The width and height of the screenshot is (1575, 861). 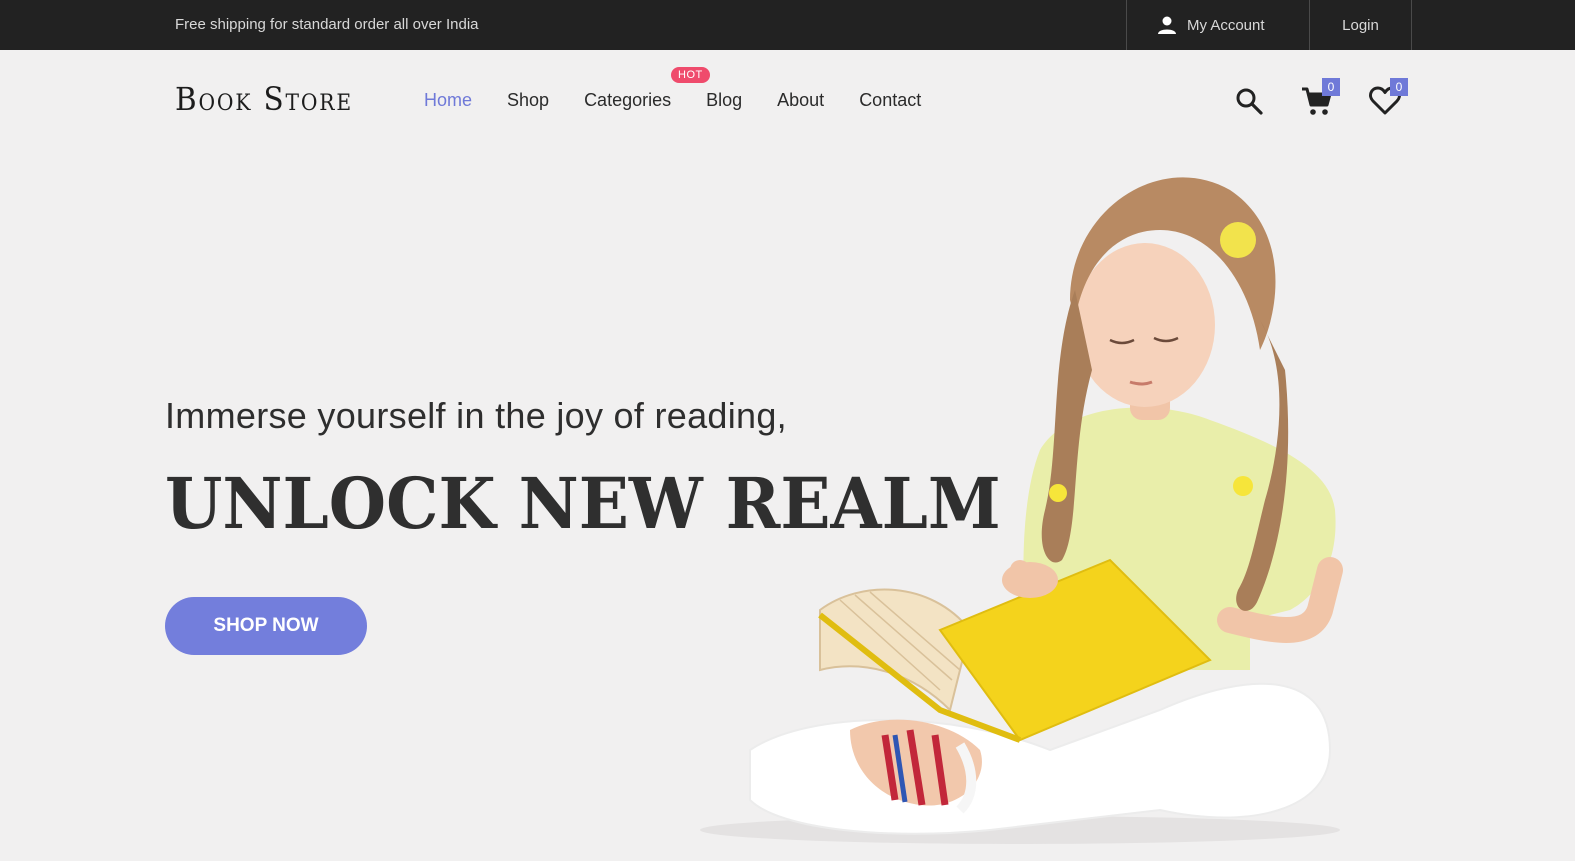 I want to click on login-label: Login, so click(x=1360, y=25).